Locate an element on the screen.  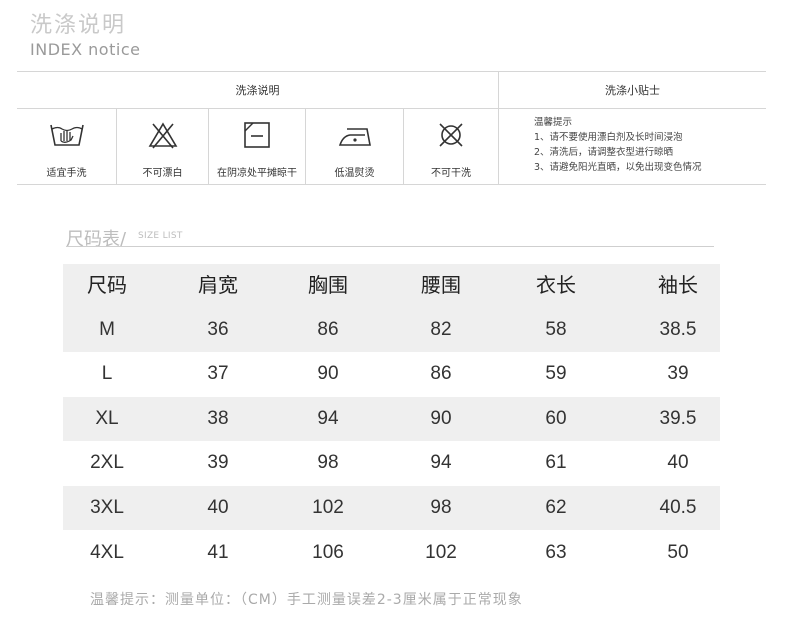
table-cell: 37 is located at coordinates (218, 373).